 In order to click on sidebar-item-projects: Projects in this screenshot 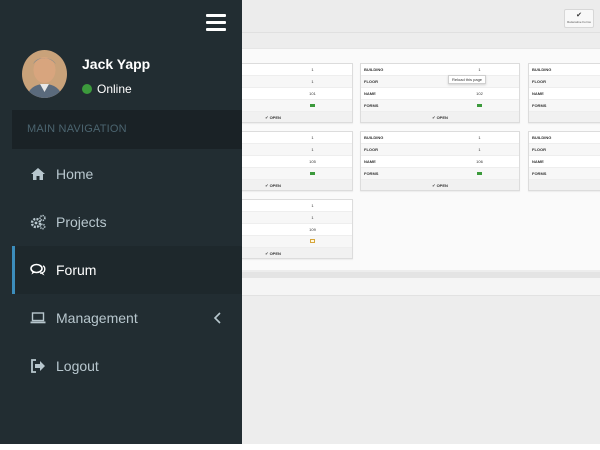, I will do `click(127, 222)`.